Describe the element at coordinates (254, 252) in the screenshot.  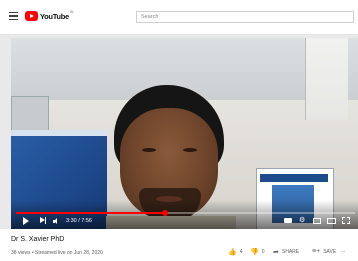
I see `thumbs-down-icon: 👎` at that location.